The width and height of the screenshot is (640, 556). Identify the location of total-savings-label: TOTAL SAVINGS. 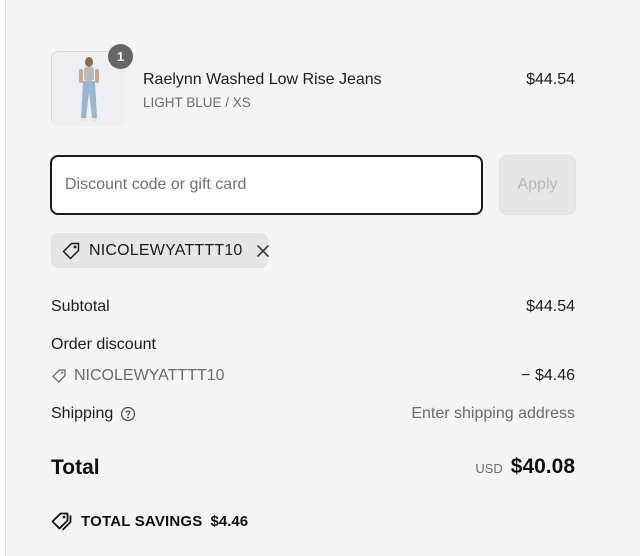
(142, 521).